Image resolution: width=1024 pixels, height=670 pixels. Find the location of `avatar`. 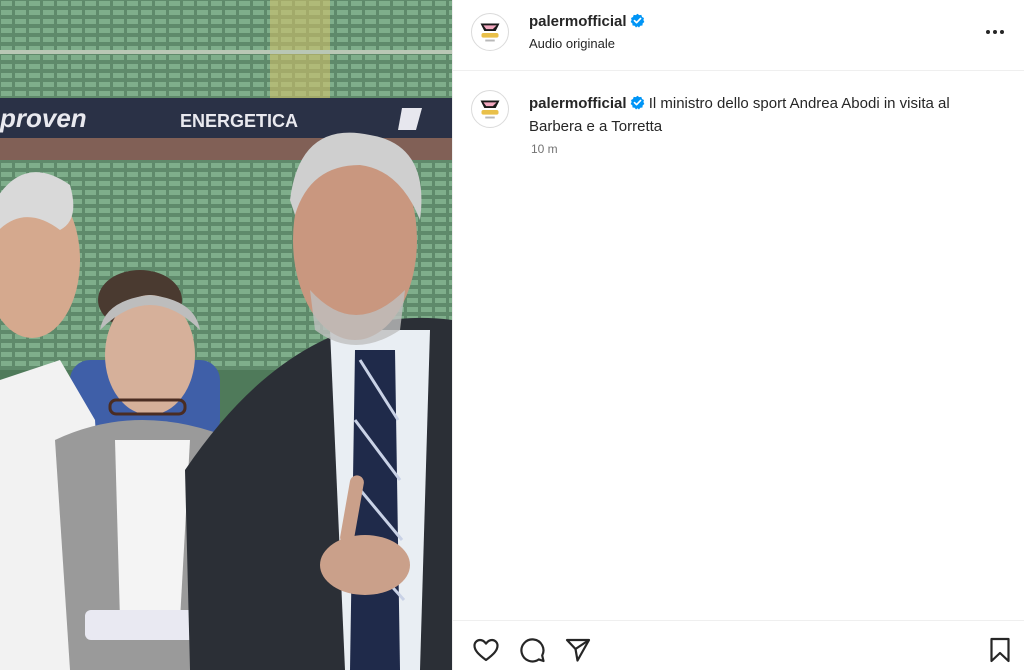

avatar is located at coordinates (490, 32).